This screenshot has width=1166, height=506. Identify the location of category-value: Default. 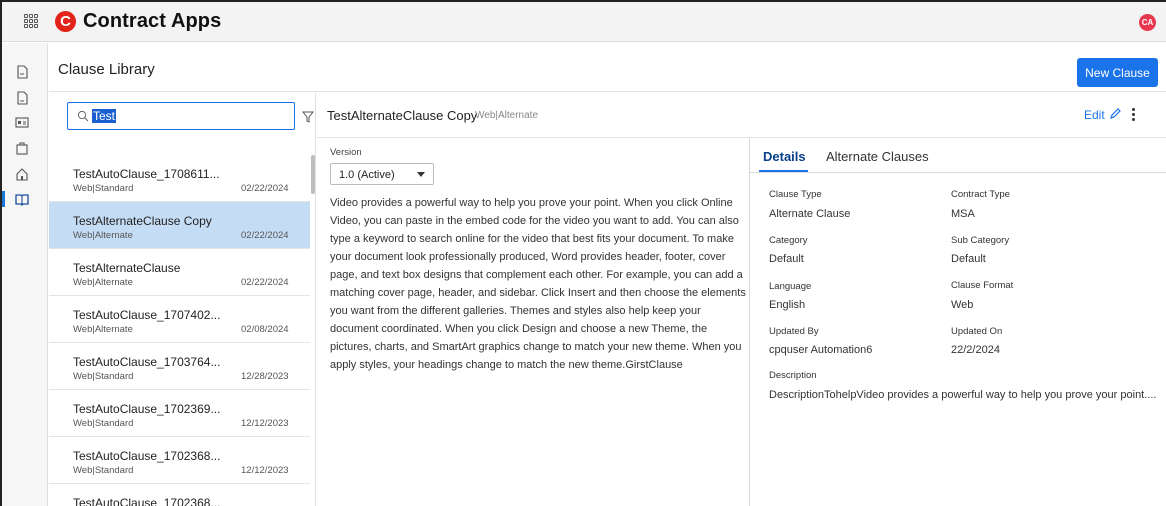
(786, 259).